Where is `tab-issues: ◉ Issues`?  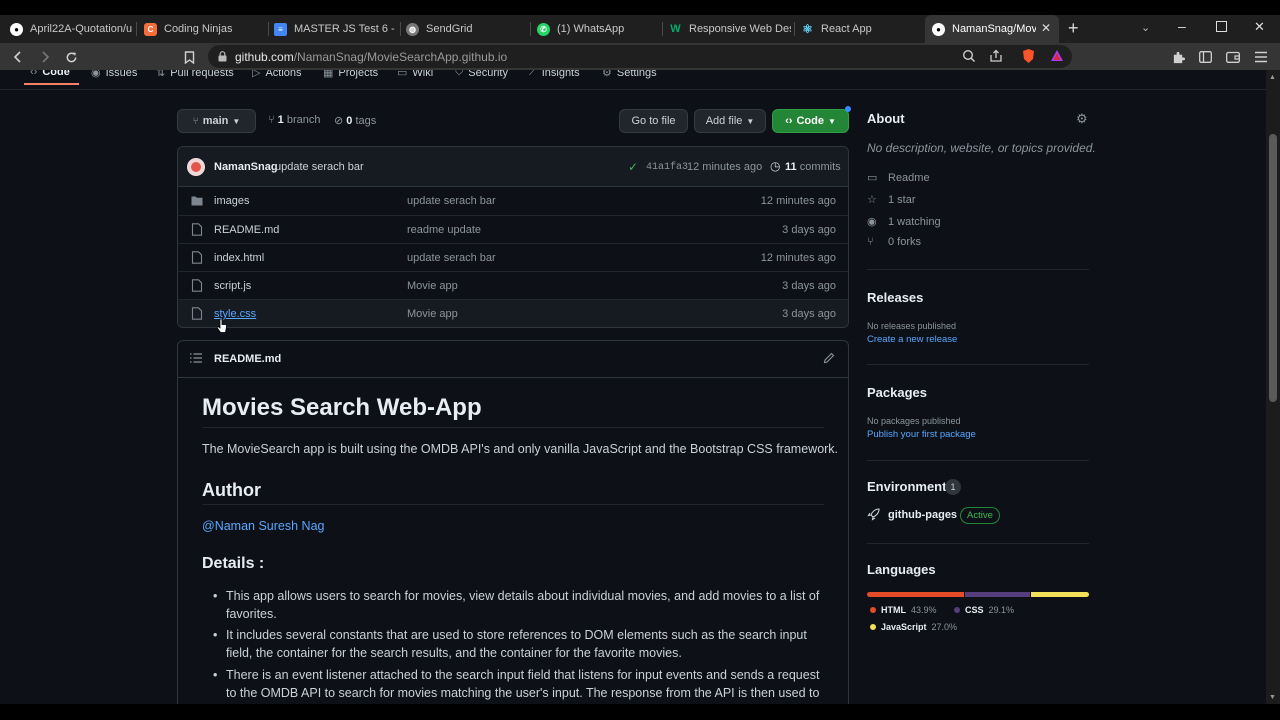
tab-issues: ◉ Issues is located at coordinates (114, 74).